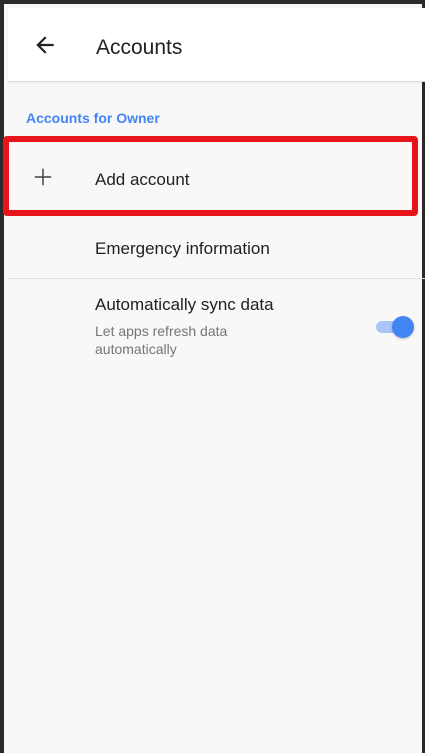 Image resolution: width=425 pixels, height=753 pixels. I want to click on auto-sync-description: Let apps refresh data automatically, so click(161, 340).